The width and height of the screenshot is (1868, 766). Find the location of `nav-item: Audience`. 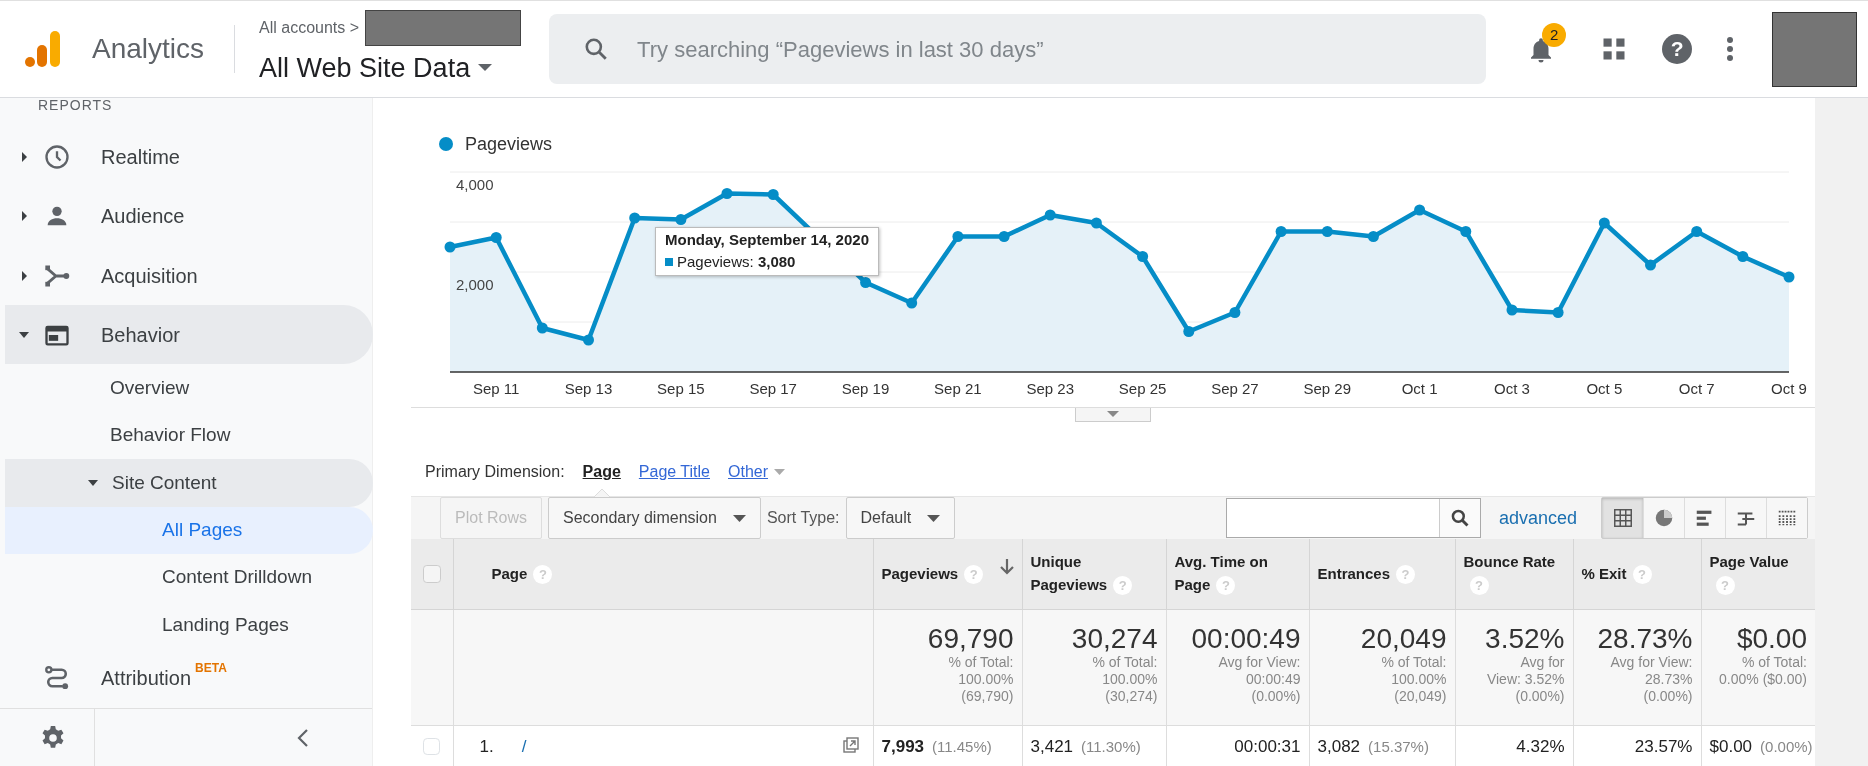

nav-item: Audience is located at coordinates (189, 216).